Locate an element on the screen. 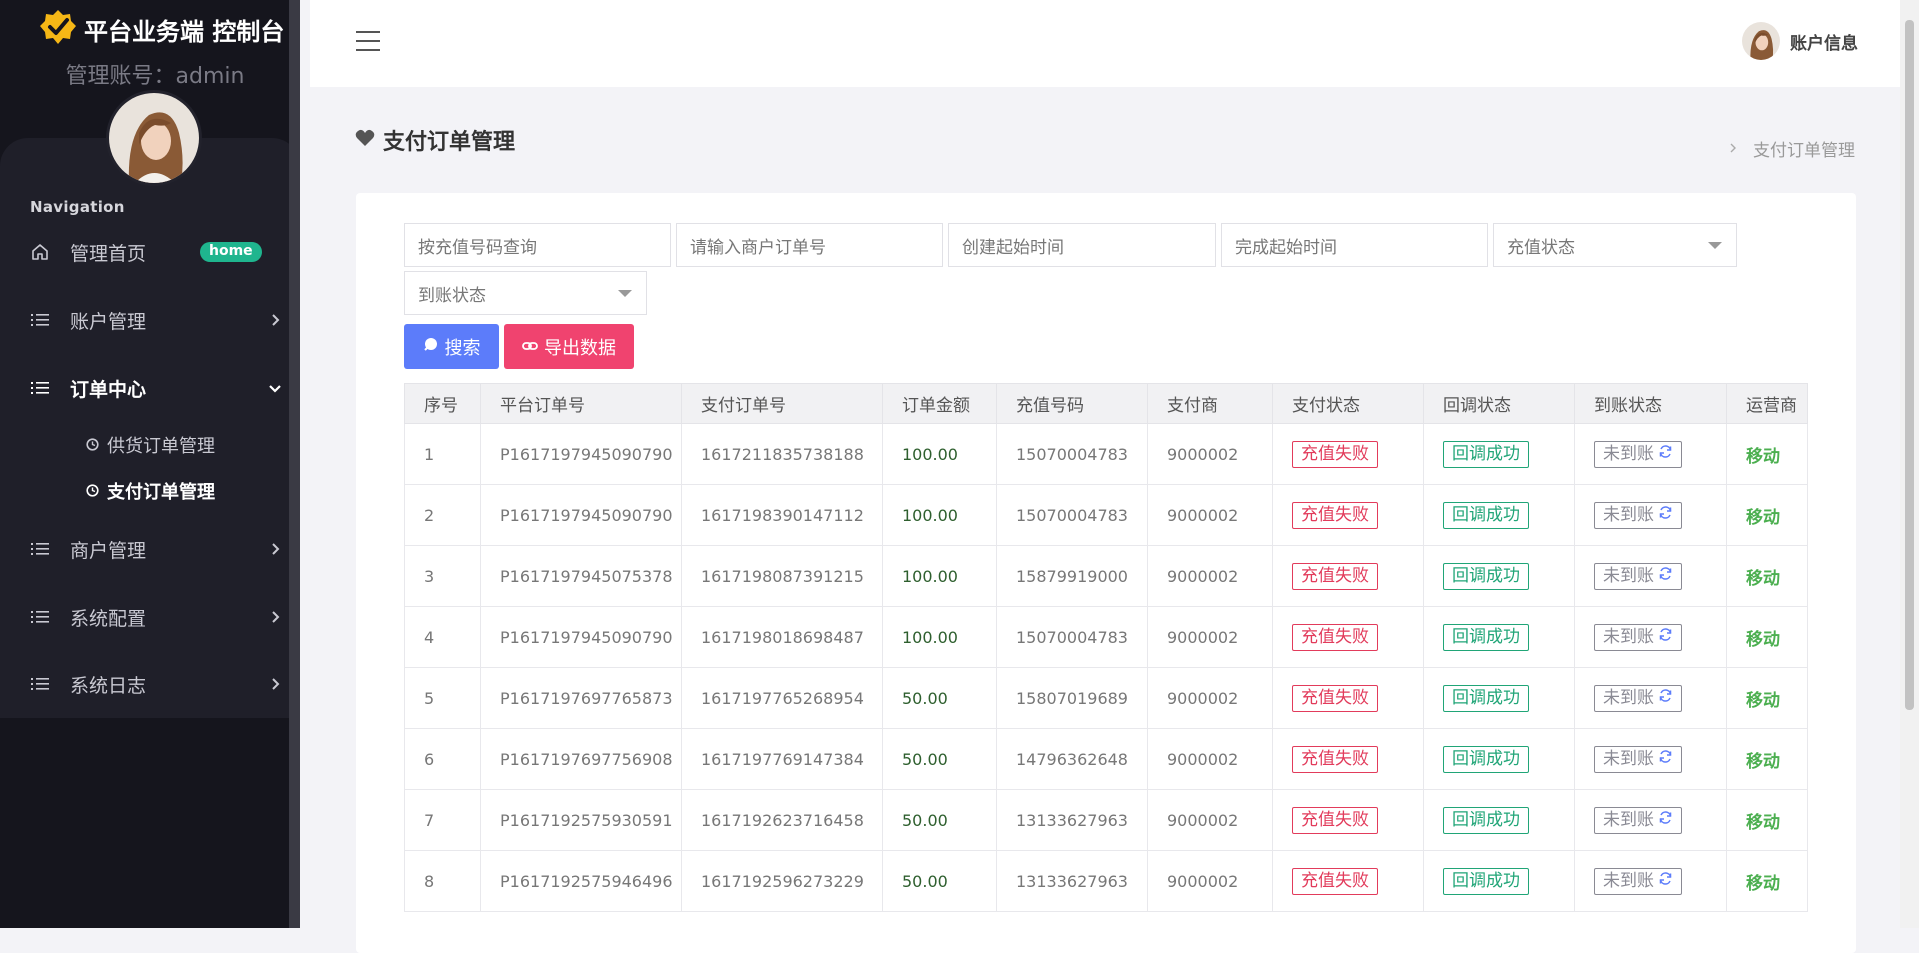  sidebar-subitem-supply-orders: 供货订单管理 is located at coordinates (150, 445).